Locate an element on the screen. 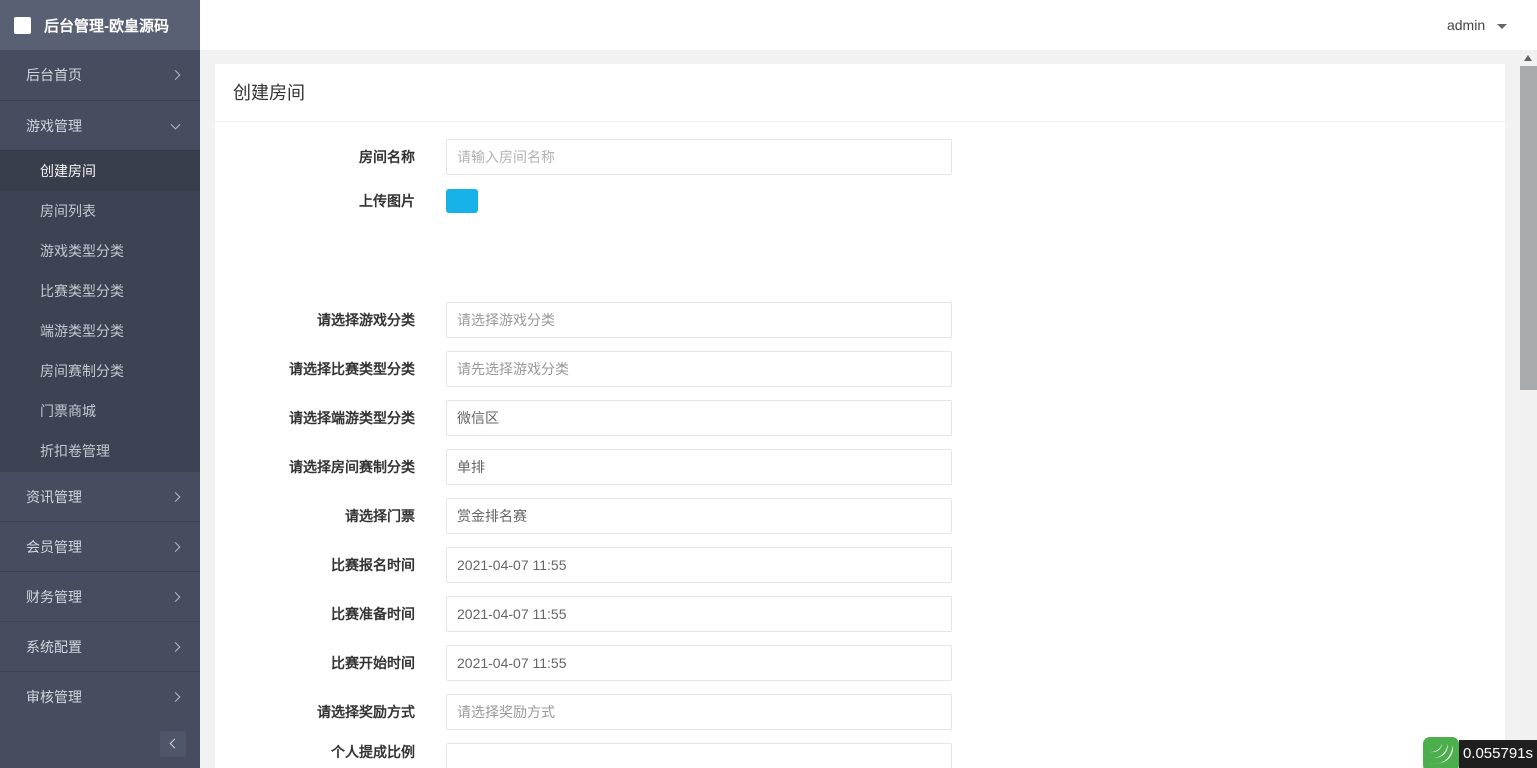 The image size is (1537, 768). trace-flame-icon is located at coordinates (1441, 752).